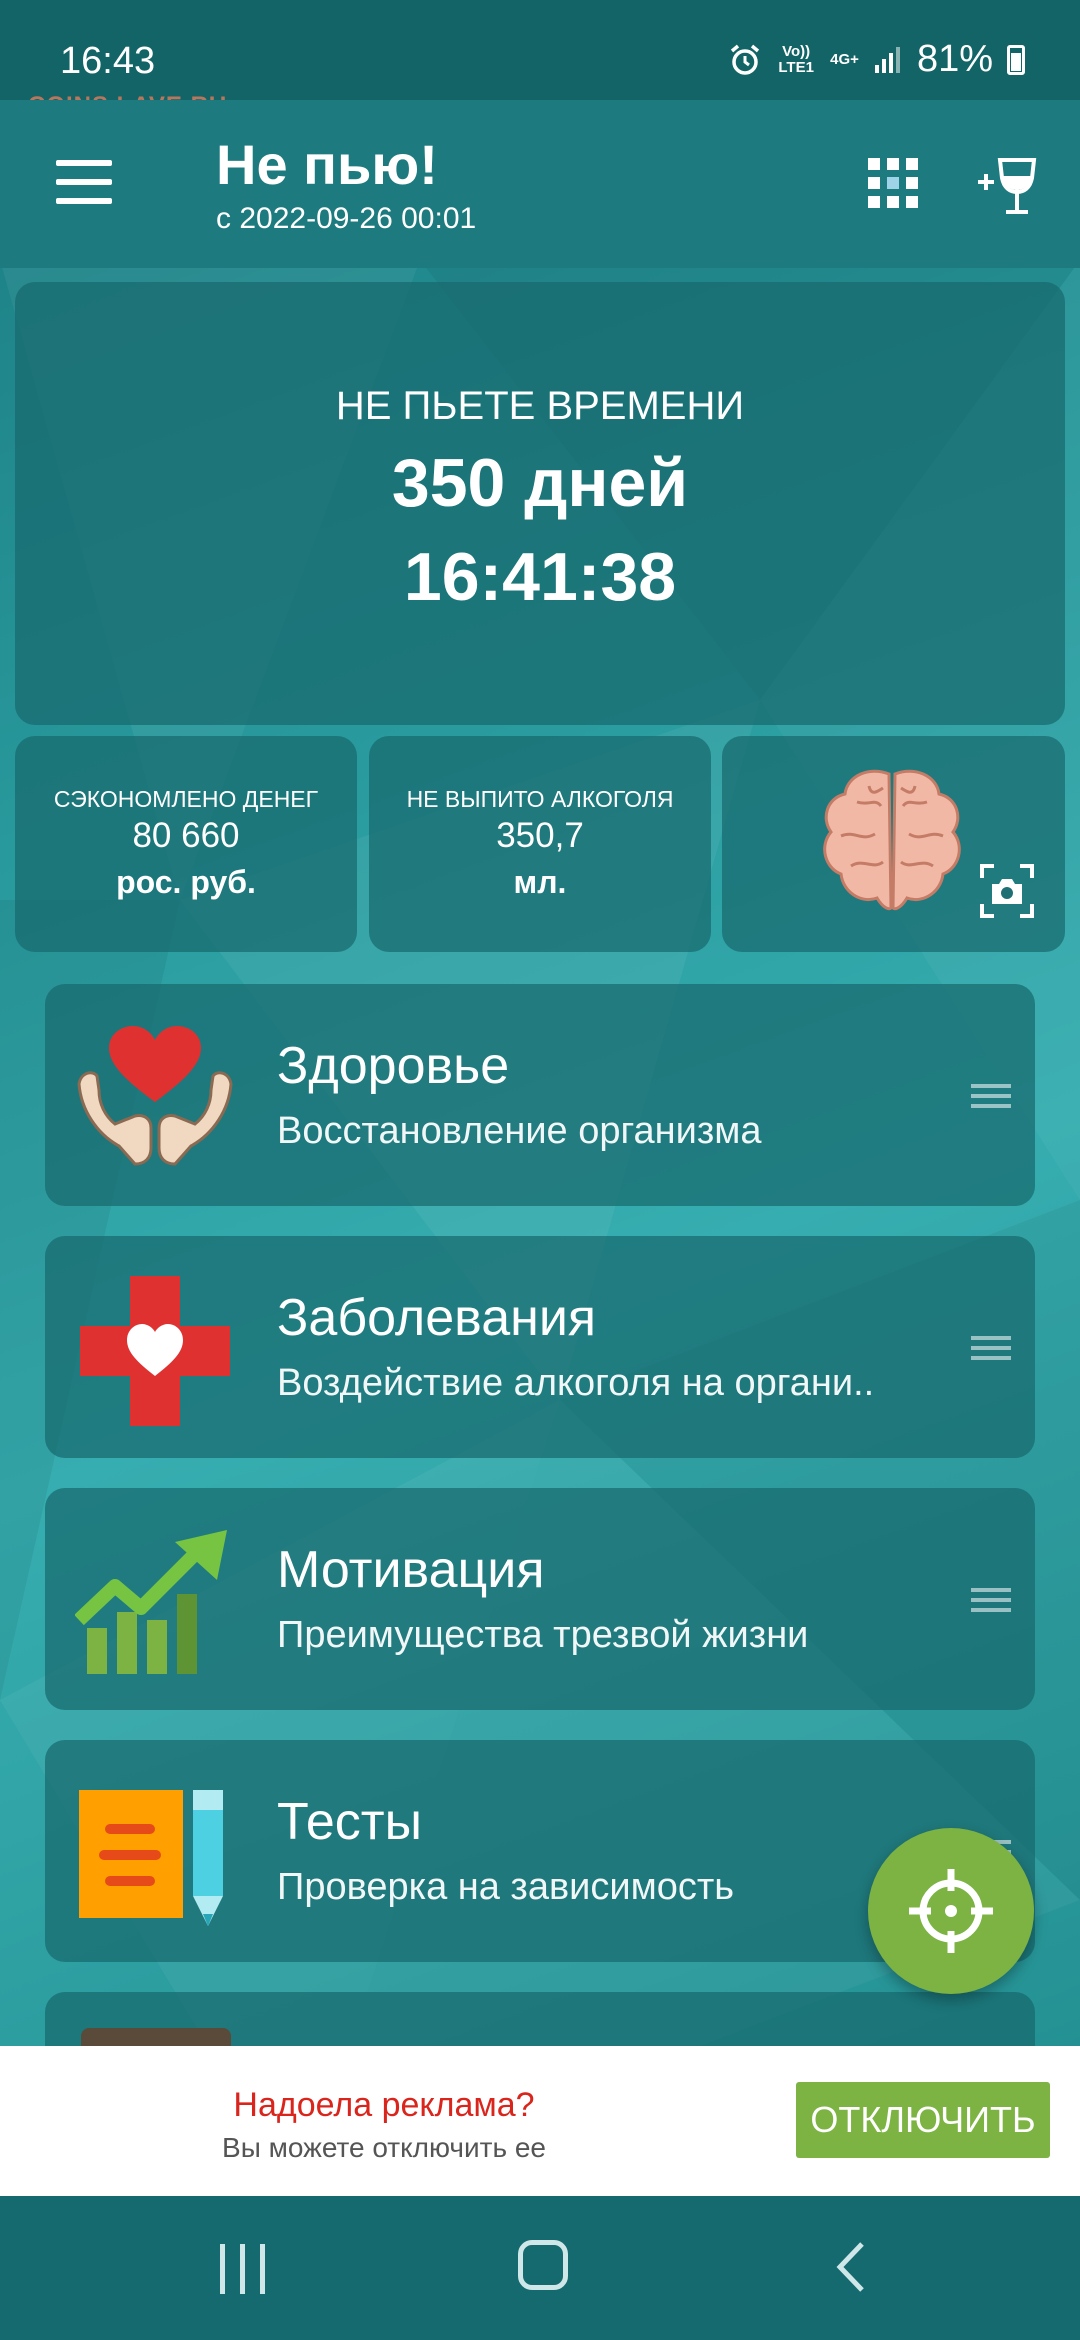 This screenshot has height=2340, width=1080. Describe the element at coordinates (892, 840) in the screenshot. I see `brain-icon` at that location.